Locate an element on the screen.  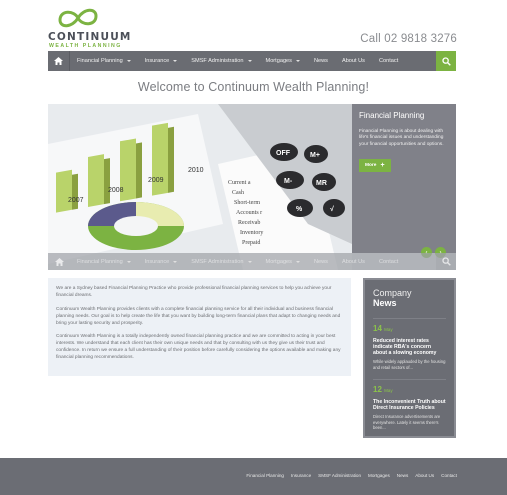
news-subtitle: News is located at coordinates (385, 303).